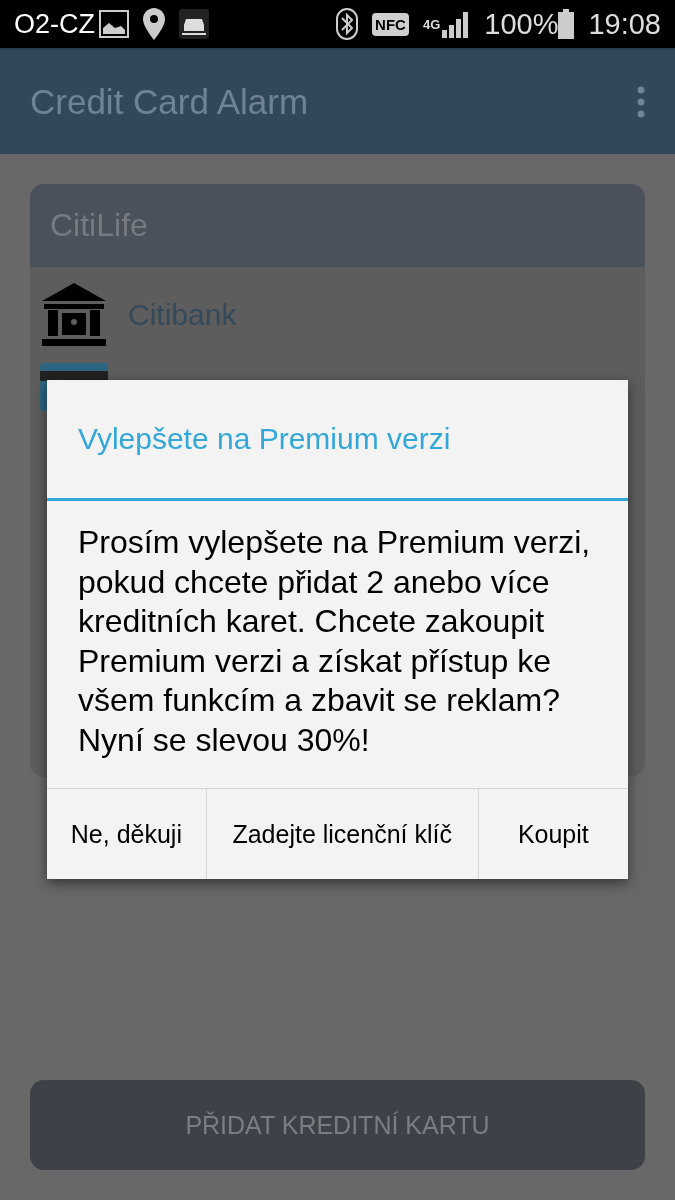 The width and height of the screenshot is (675, 1200). I want to click on battery-percent: 100%, so click(521, 24).